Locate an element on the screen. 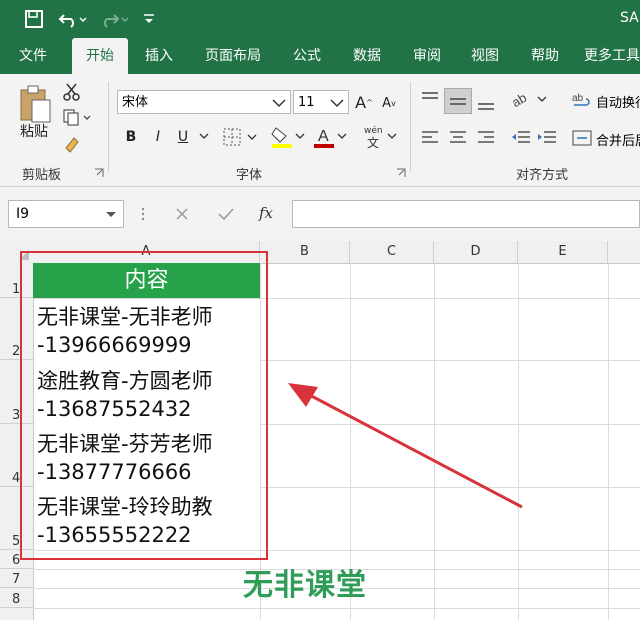 This screenshot has width=640, height=620. redo-icon is located at coordinates (115, 19).